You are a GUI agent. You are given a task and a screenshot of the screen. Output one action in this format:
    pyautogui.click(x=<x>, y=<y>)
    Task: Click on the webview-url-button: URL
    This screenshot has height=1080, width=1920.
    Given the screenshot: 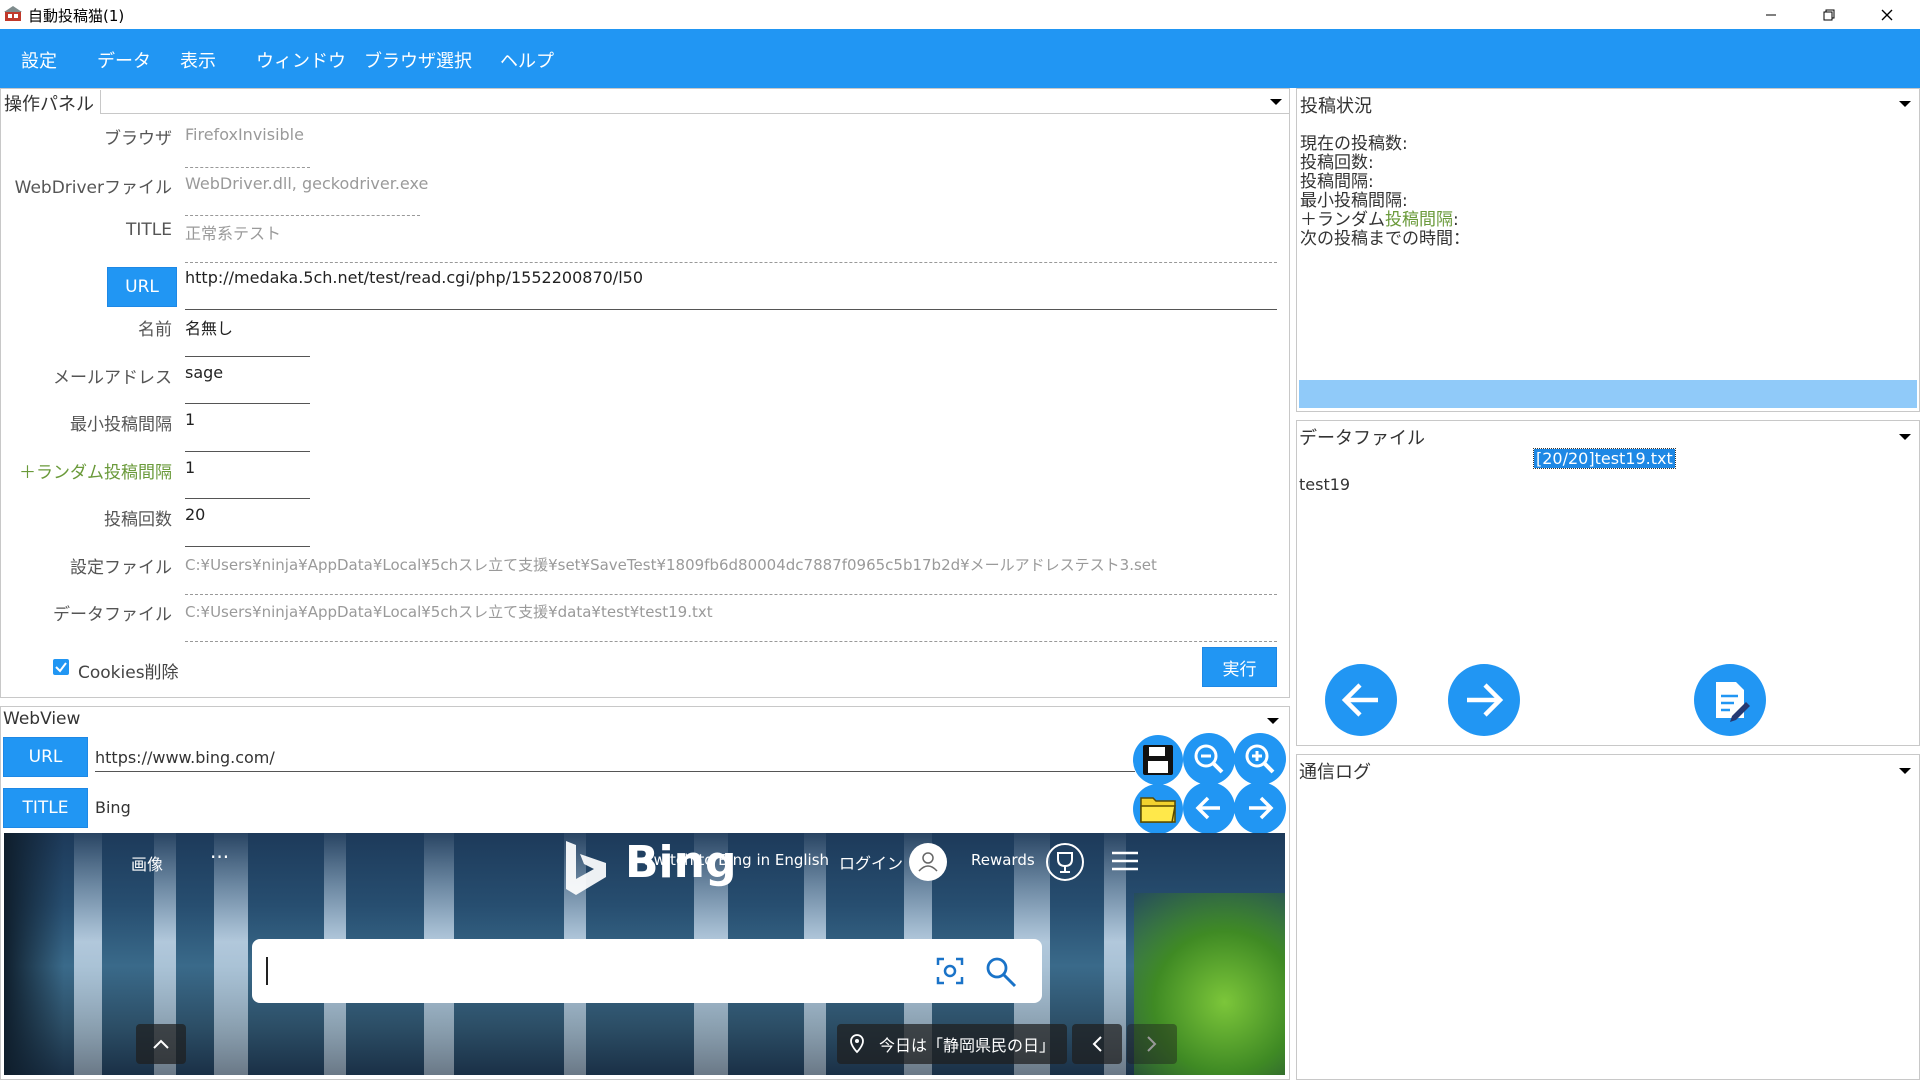 What is the action you would take?
    pyautogui.click(x=45, y=757)
    